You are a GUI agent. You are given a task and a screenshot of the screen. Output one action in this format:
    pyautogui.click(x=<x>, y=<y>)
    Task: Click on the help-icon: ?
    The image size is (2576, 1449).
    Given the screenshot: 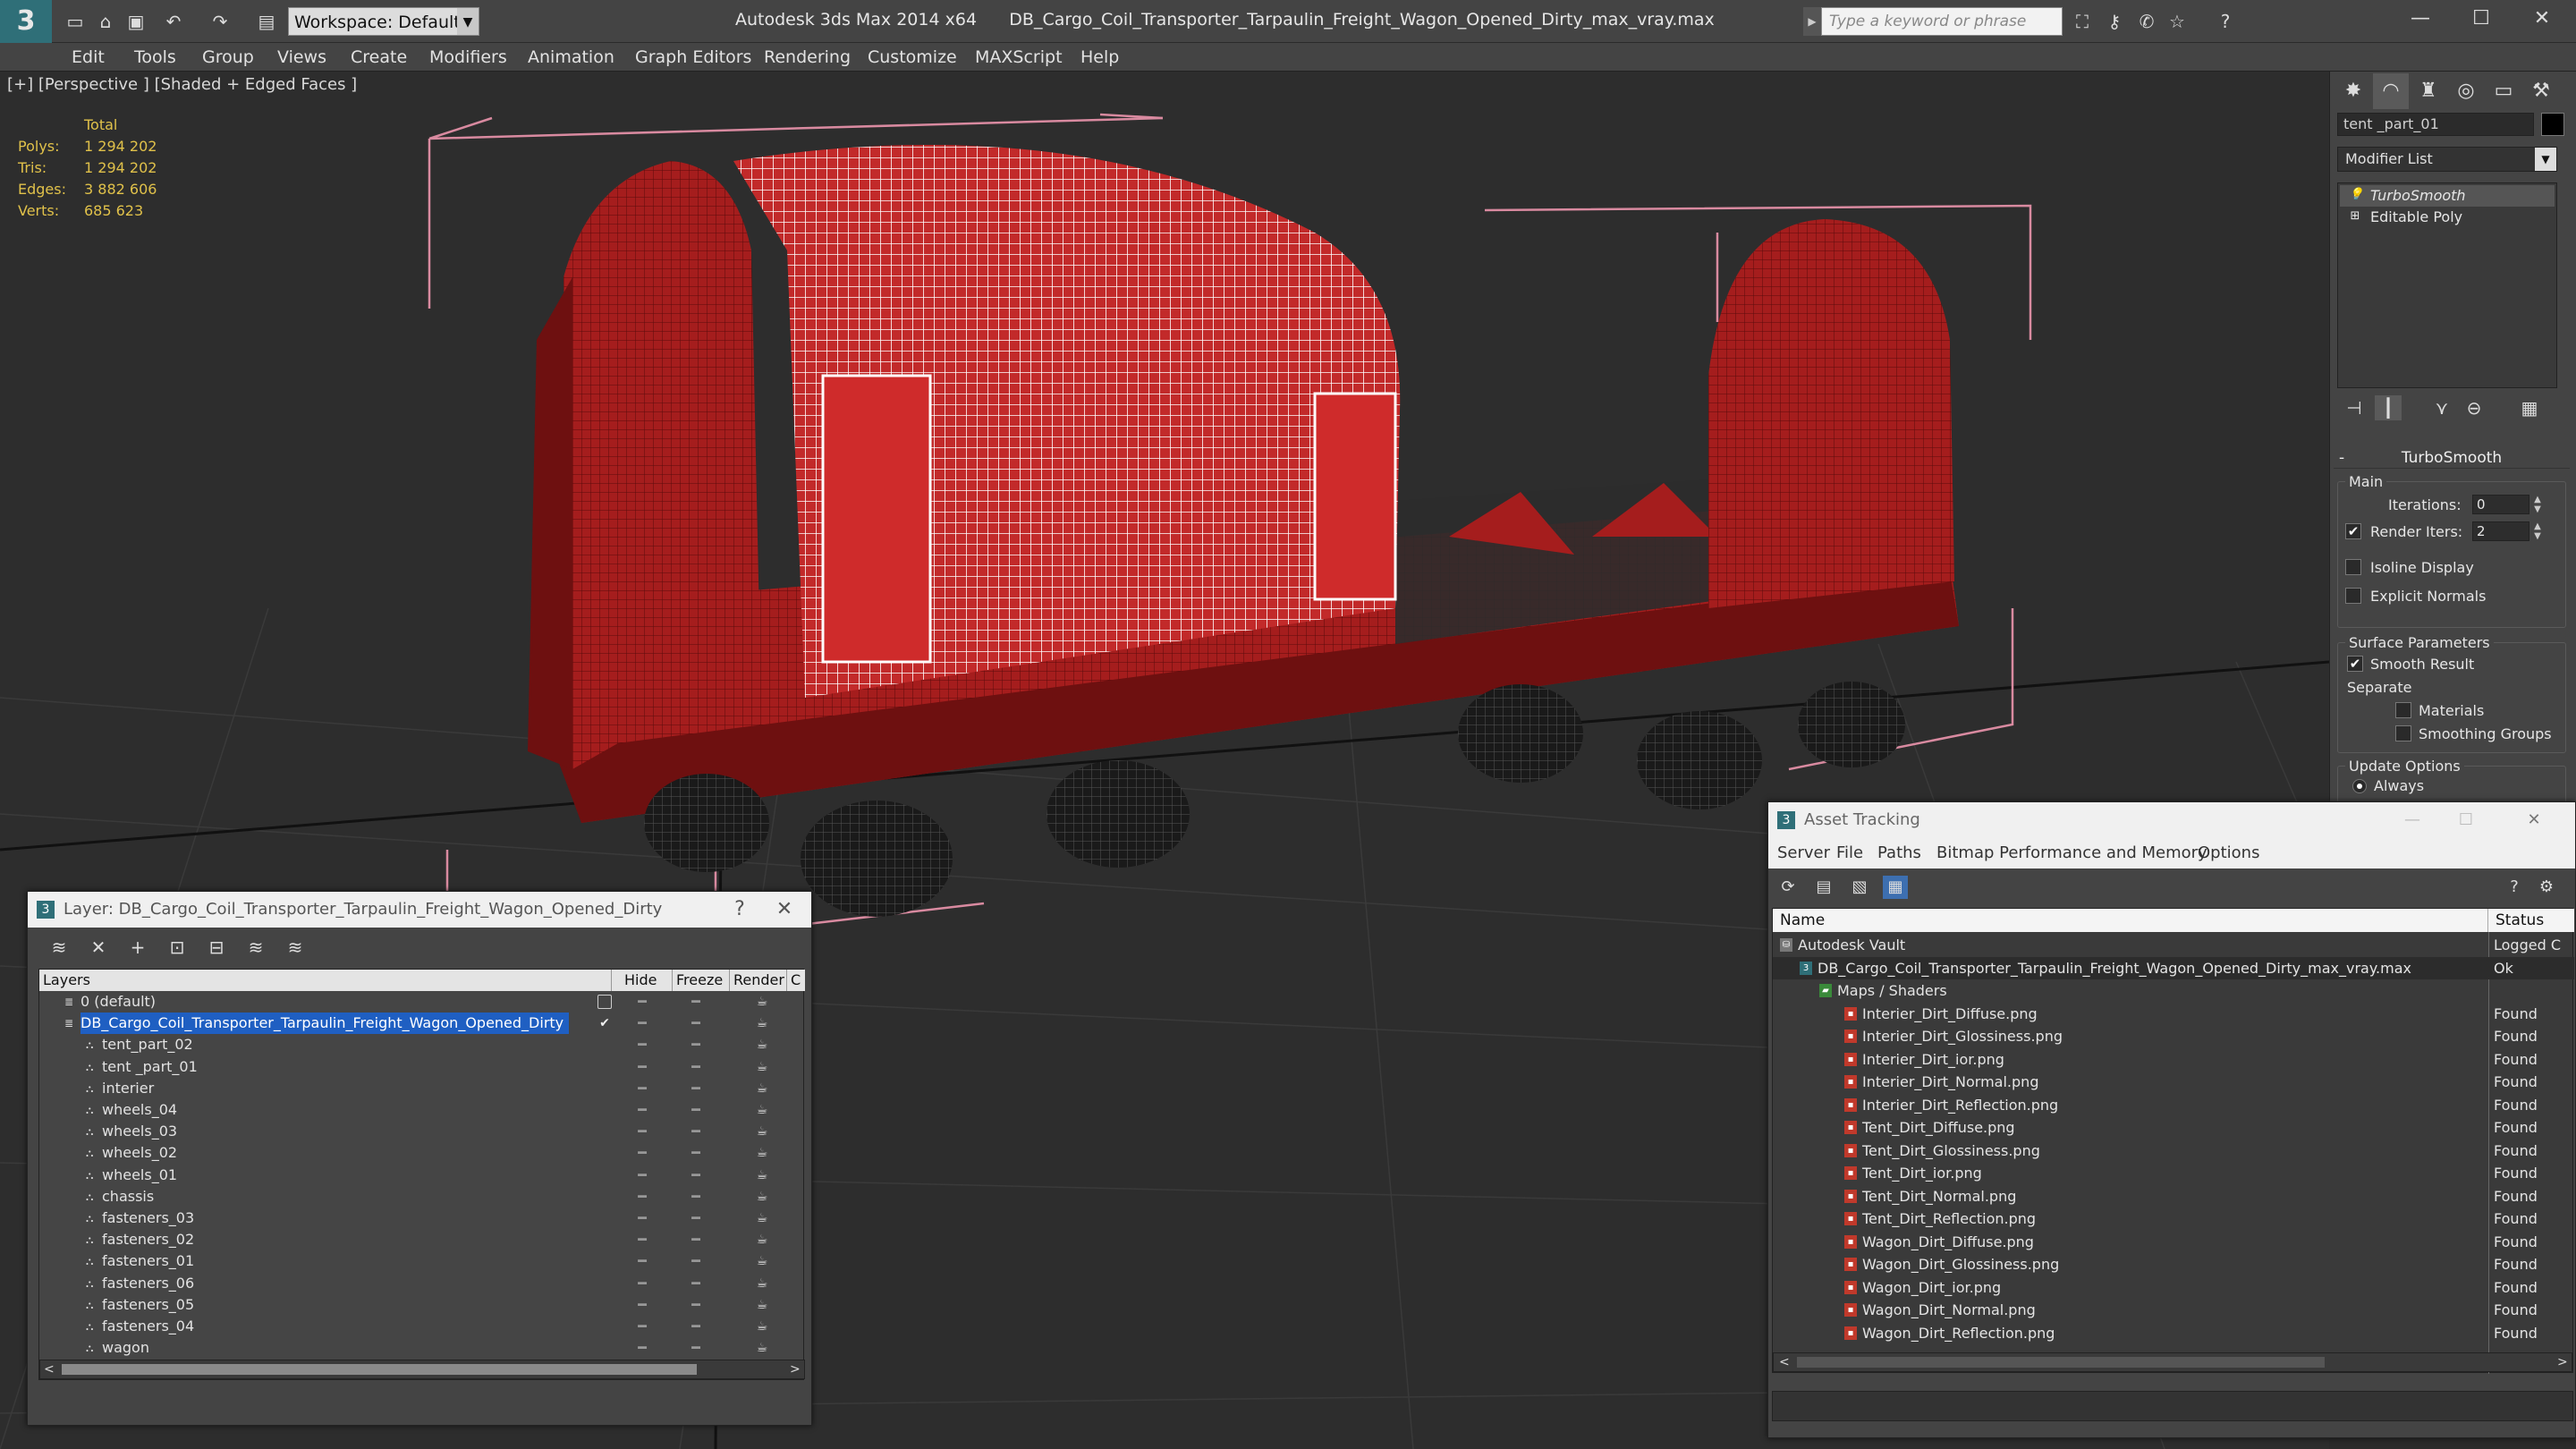 What is the action you would take?
    pyautogui.click(x=2225, y=21)
    